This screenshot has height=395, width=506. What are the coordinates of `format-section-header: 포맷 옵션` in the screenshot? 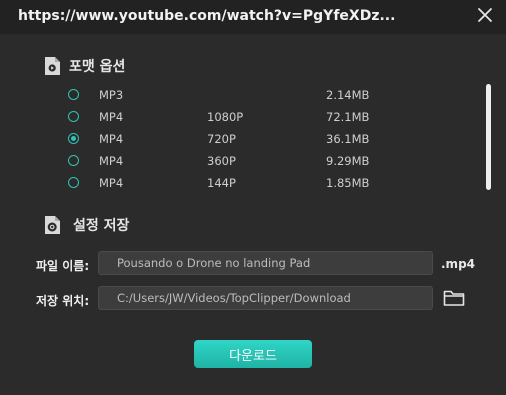 It's located at (84, 66).